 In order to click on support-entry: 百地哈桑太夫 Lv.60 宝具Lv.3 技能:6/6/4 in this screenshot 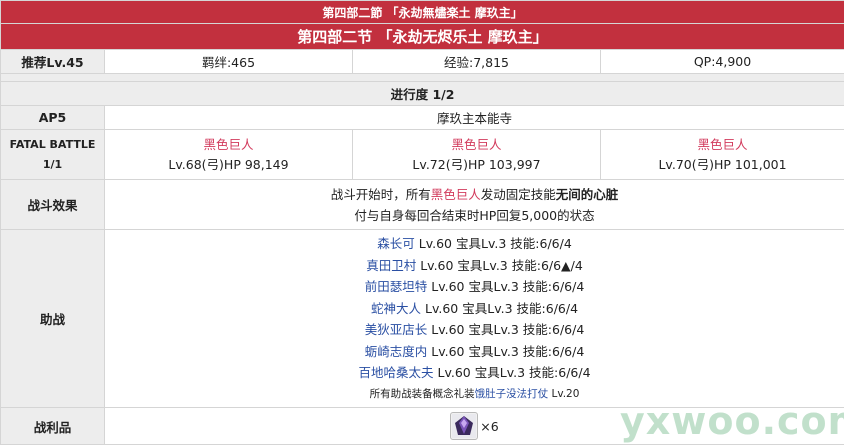, I will do `click(474, 373)`.